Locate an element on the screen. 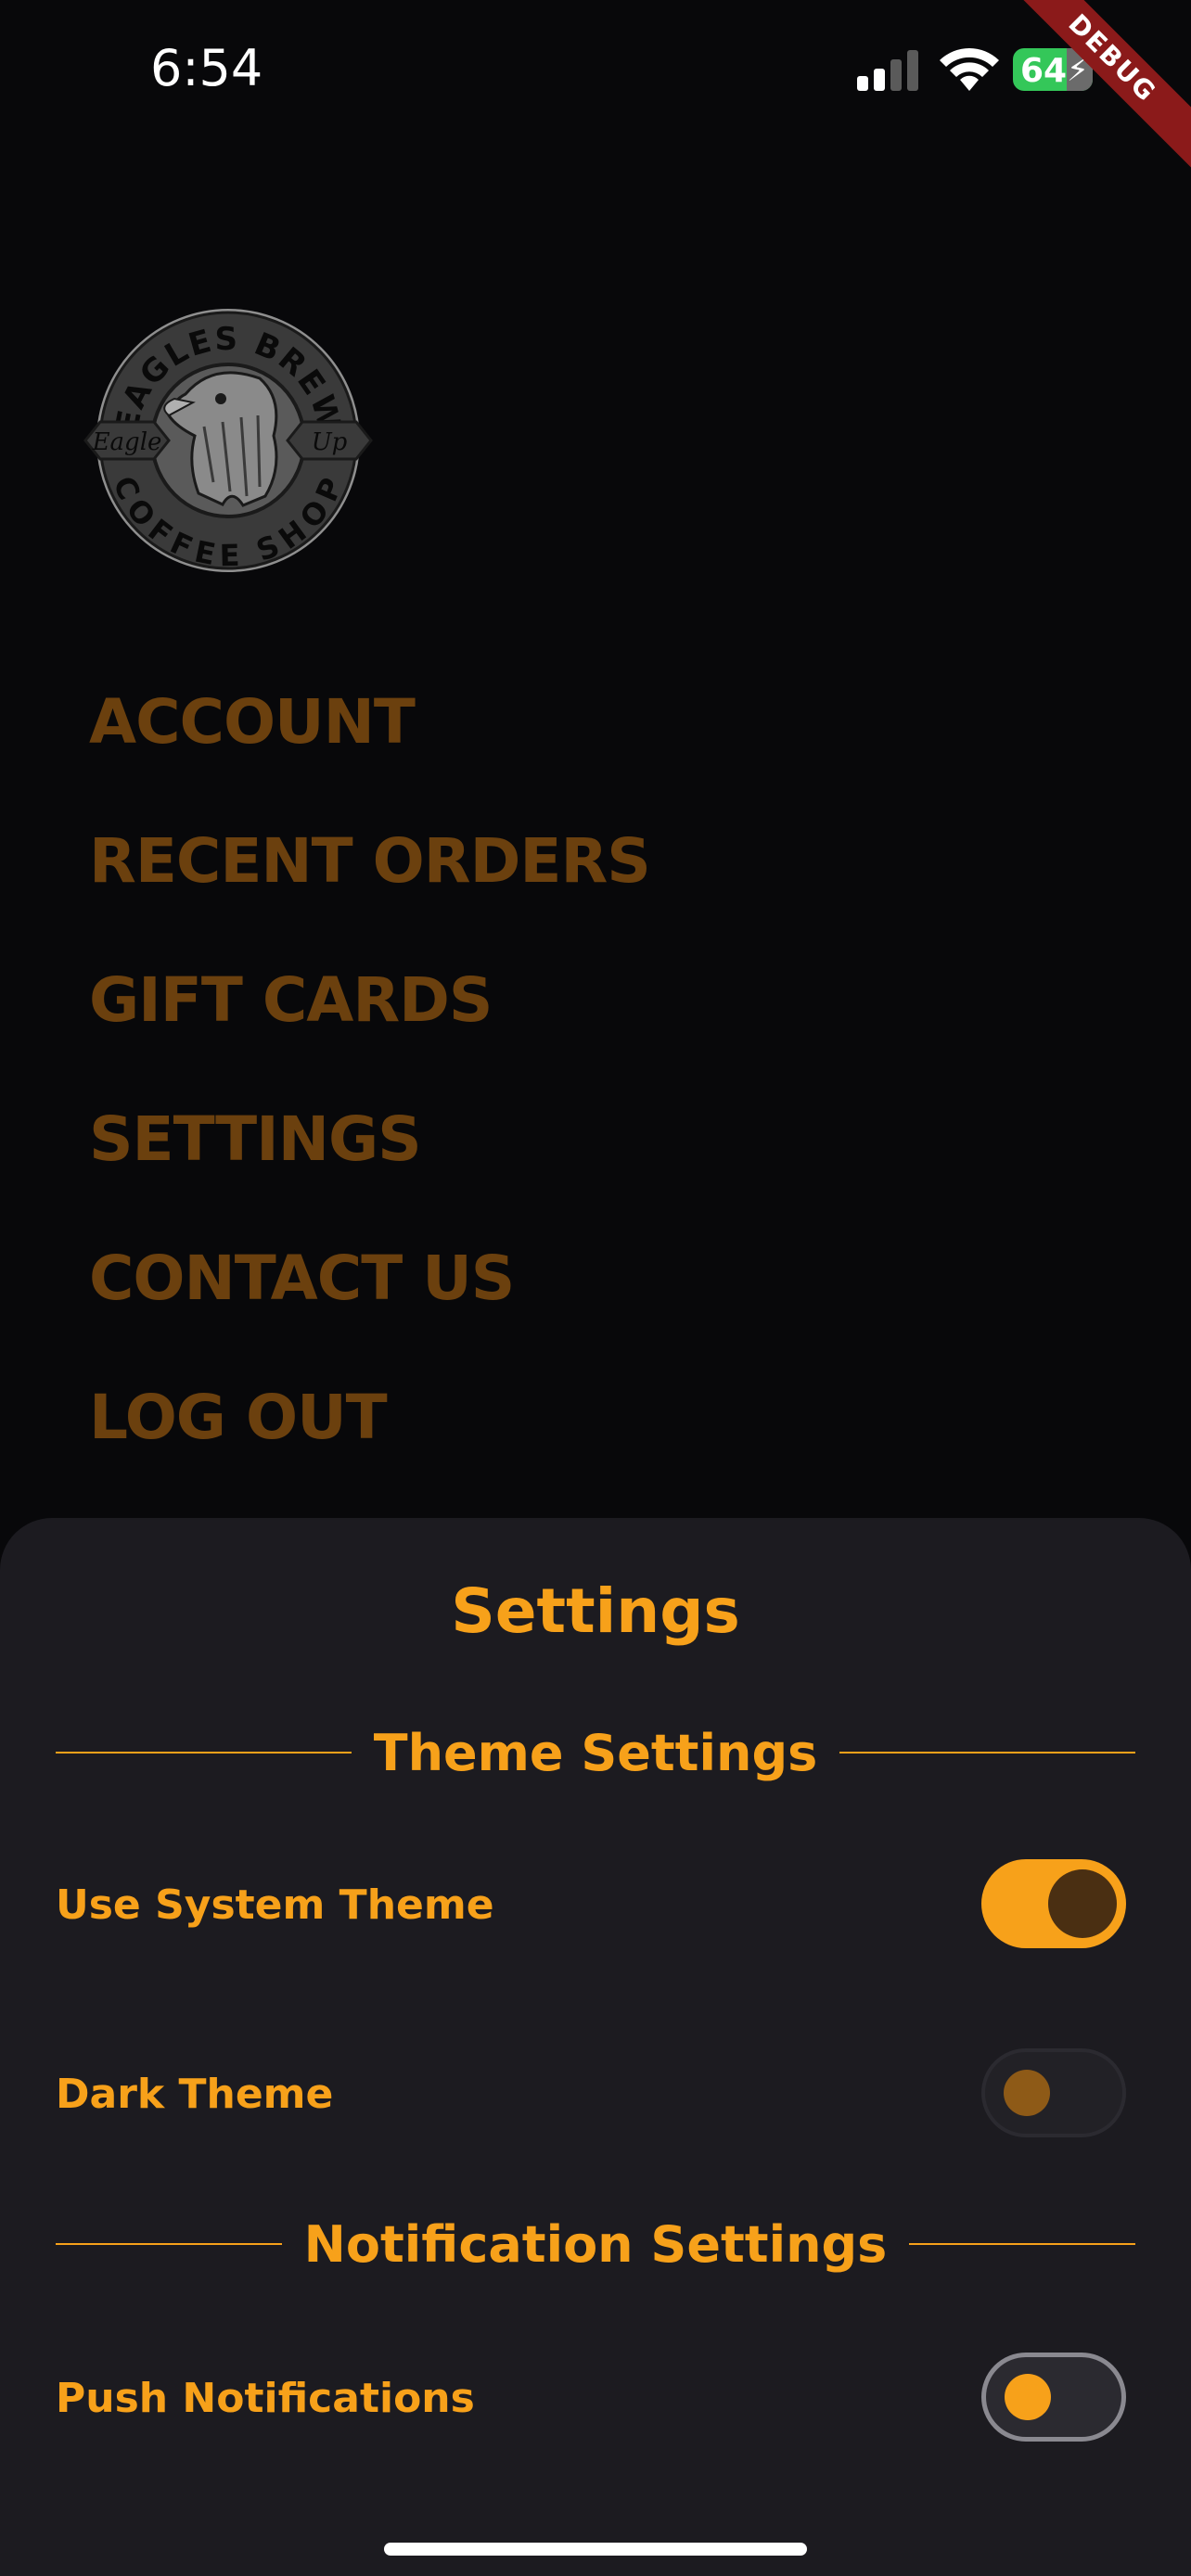 The width and height of the screenshot is (1191, 2576). dark-theme-toggle is located at coordinates (1053, 2092).